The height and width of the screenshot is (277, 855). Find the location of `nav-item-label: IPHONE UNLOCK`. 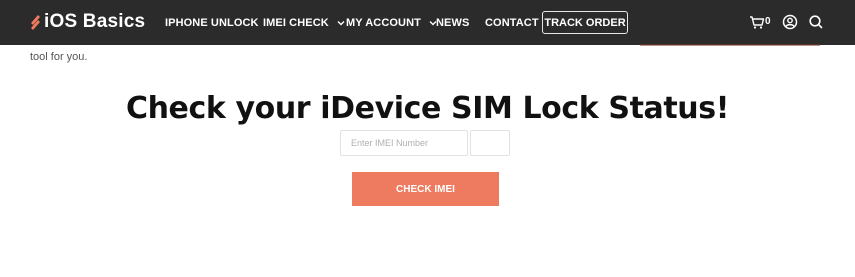

nav-item-label: IPHONE UNLOCK is located at coordinates (212, 22).